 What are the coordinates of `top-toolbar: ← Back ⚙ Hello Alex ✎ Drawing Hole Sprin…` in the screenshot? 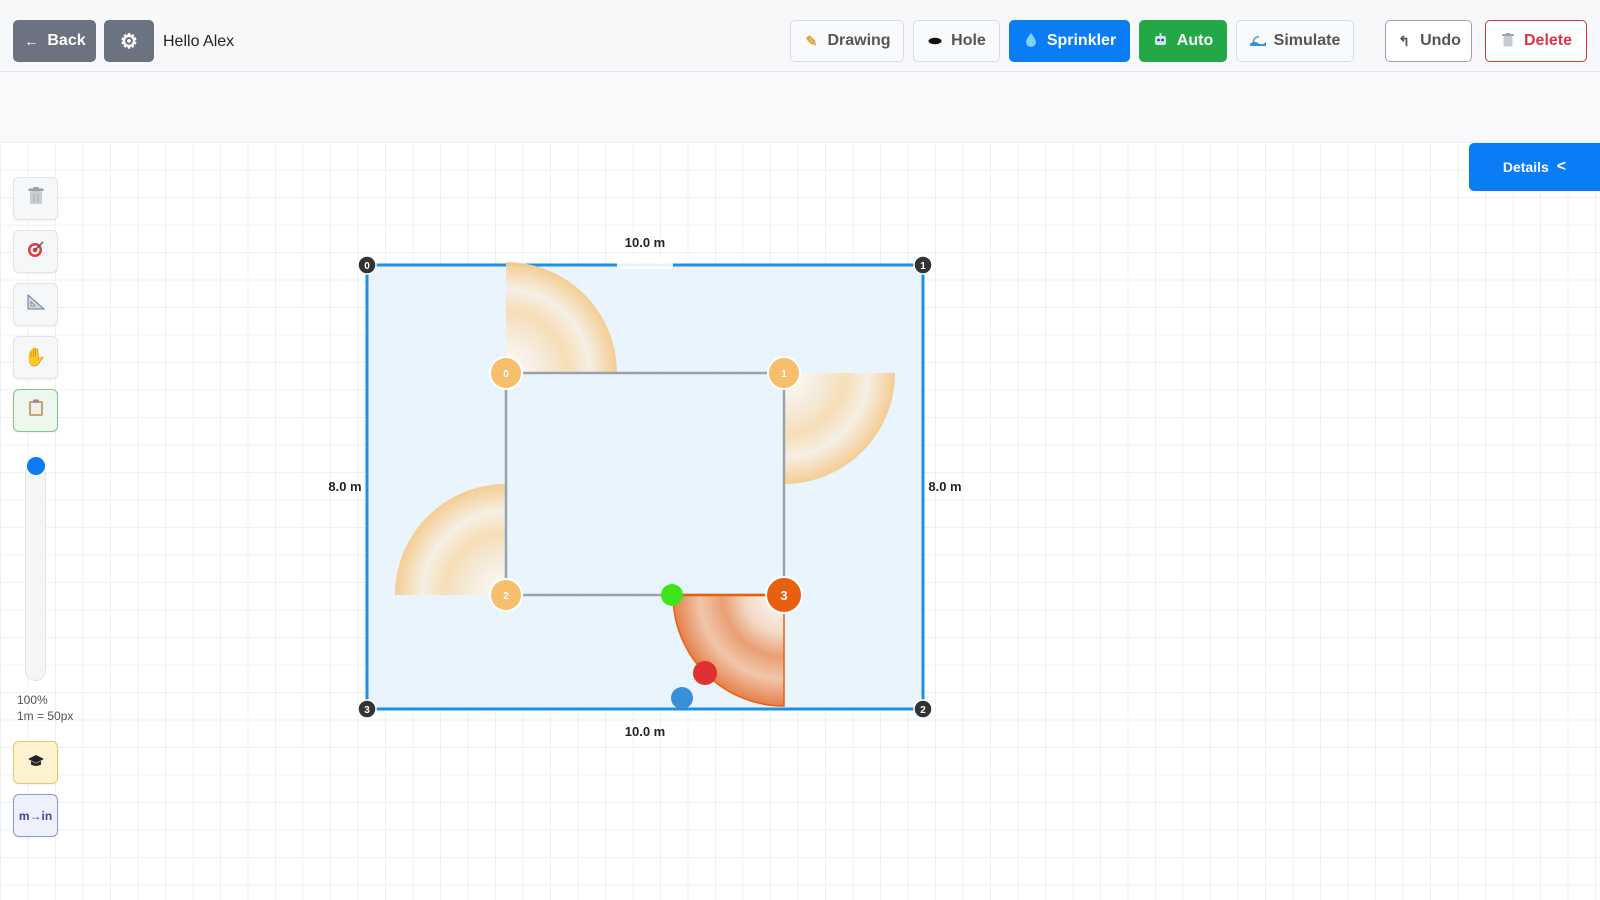 It's located at (800, 36).